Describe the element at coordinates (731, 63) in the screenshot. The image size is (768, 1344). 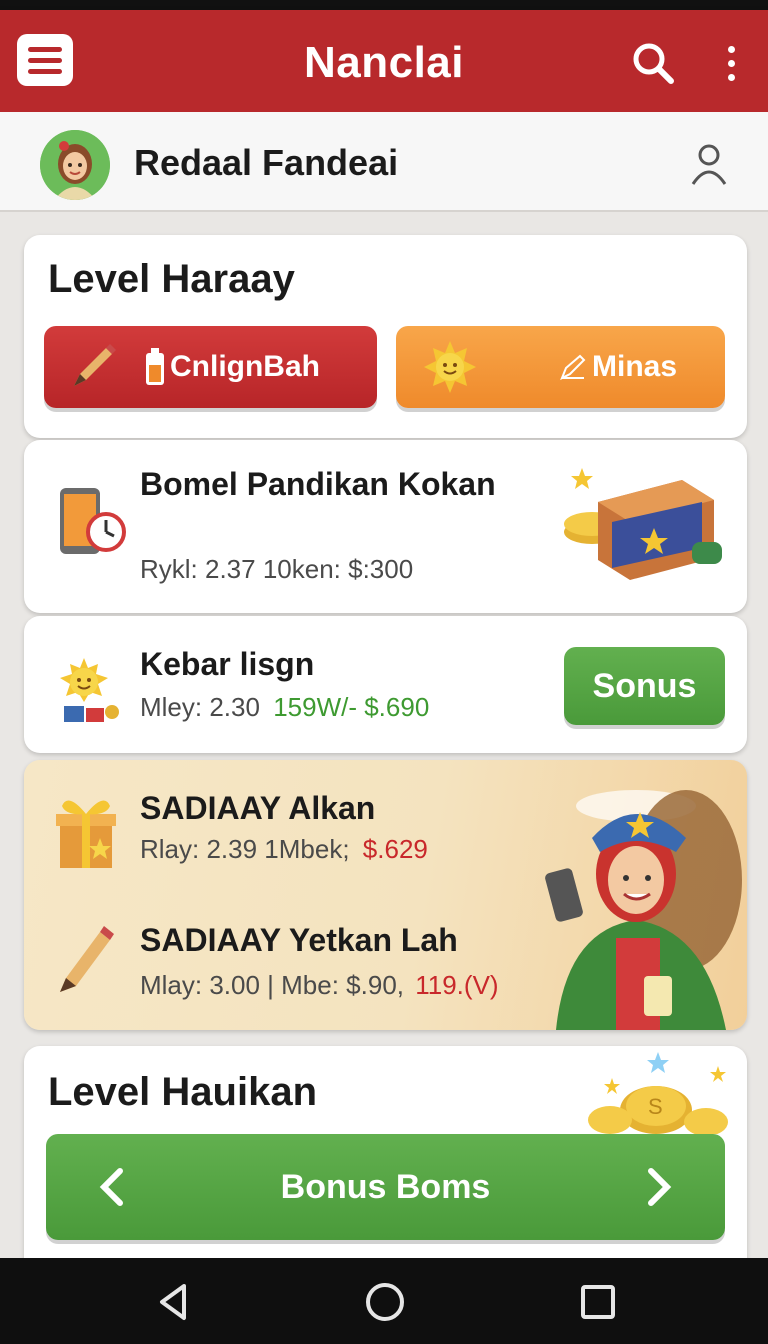
I see `more-vert-icon` at that location.